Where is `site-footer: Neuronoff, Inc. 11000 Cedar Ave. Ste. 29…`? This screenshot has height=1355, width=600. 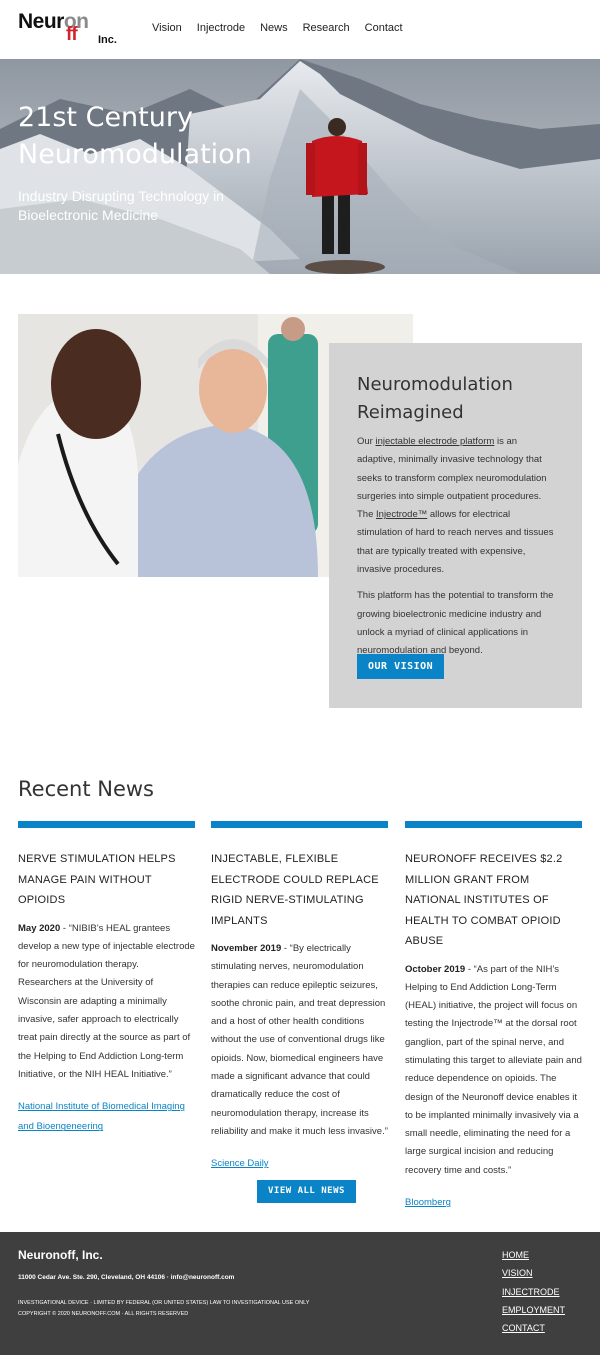
site-footer: Neuronoff, Inc. 11000 Cedar Ave. Ste. 29… is located at coordinates (300, 1293).